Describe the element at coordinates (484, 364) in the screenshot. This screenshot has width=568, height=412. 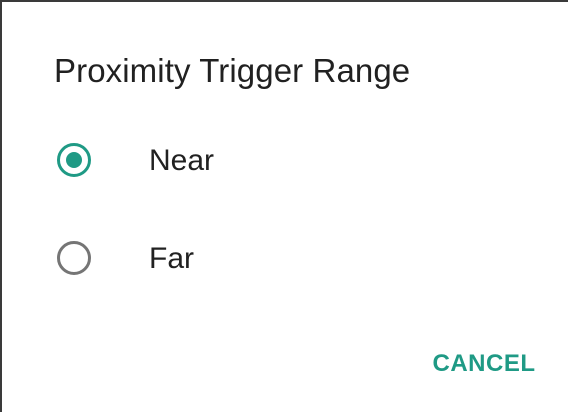
I see `cancel-button: CANCEL` at that location.